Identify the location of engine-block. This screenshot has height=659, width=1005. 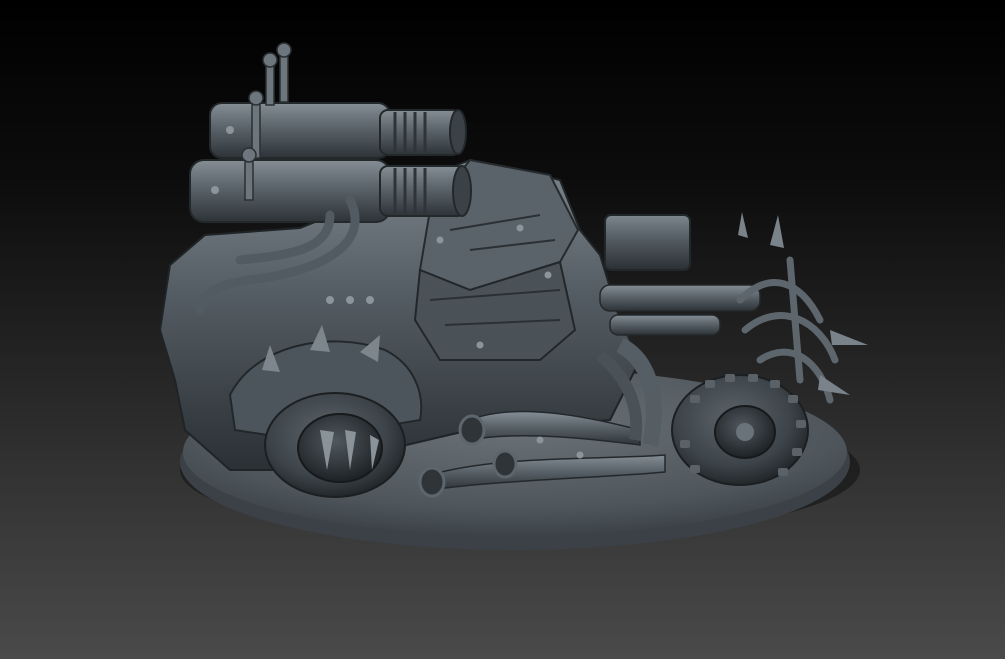
(647, 242).